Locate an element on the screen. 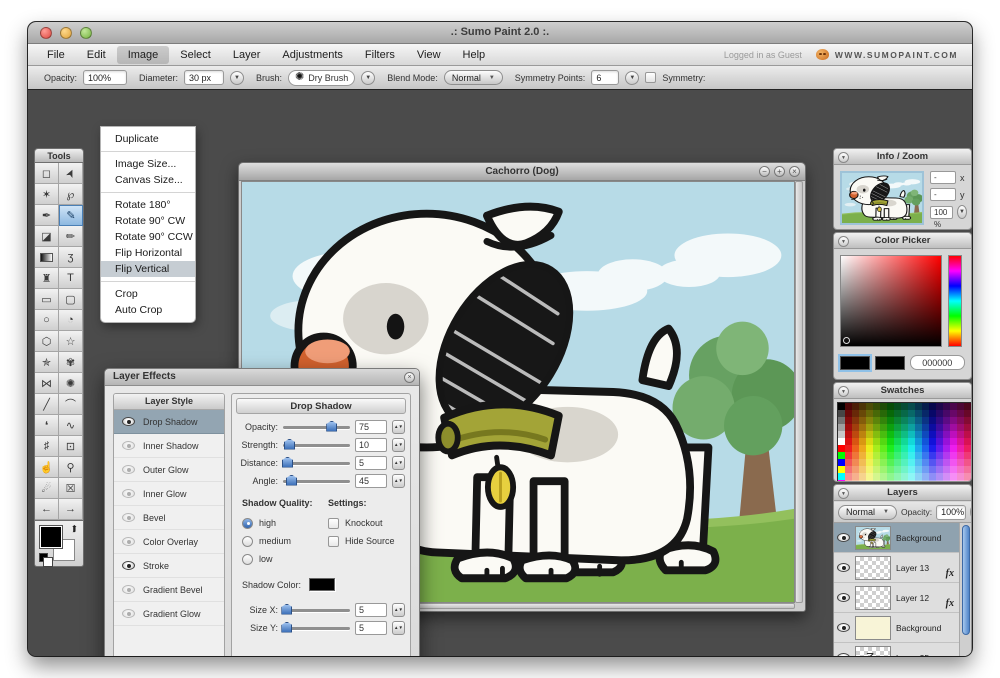  distance-input: 5 is located at coordinates (371, 463).